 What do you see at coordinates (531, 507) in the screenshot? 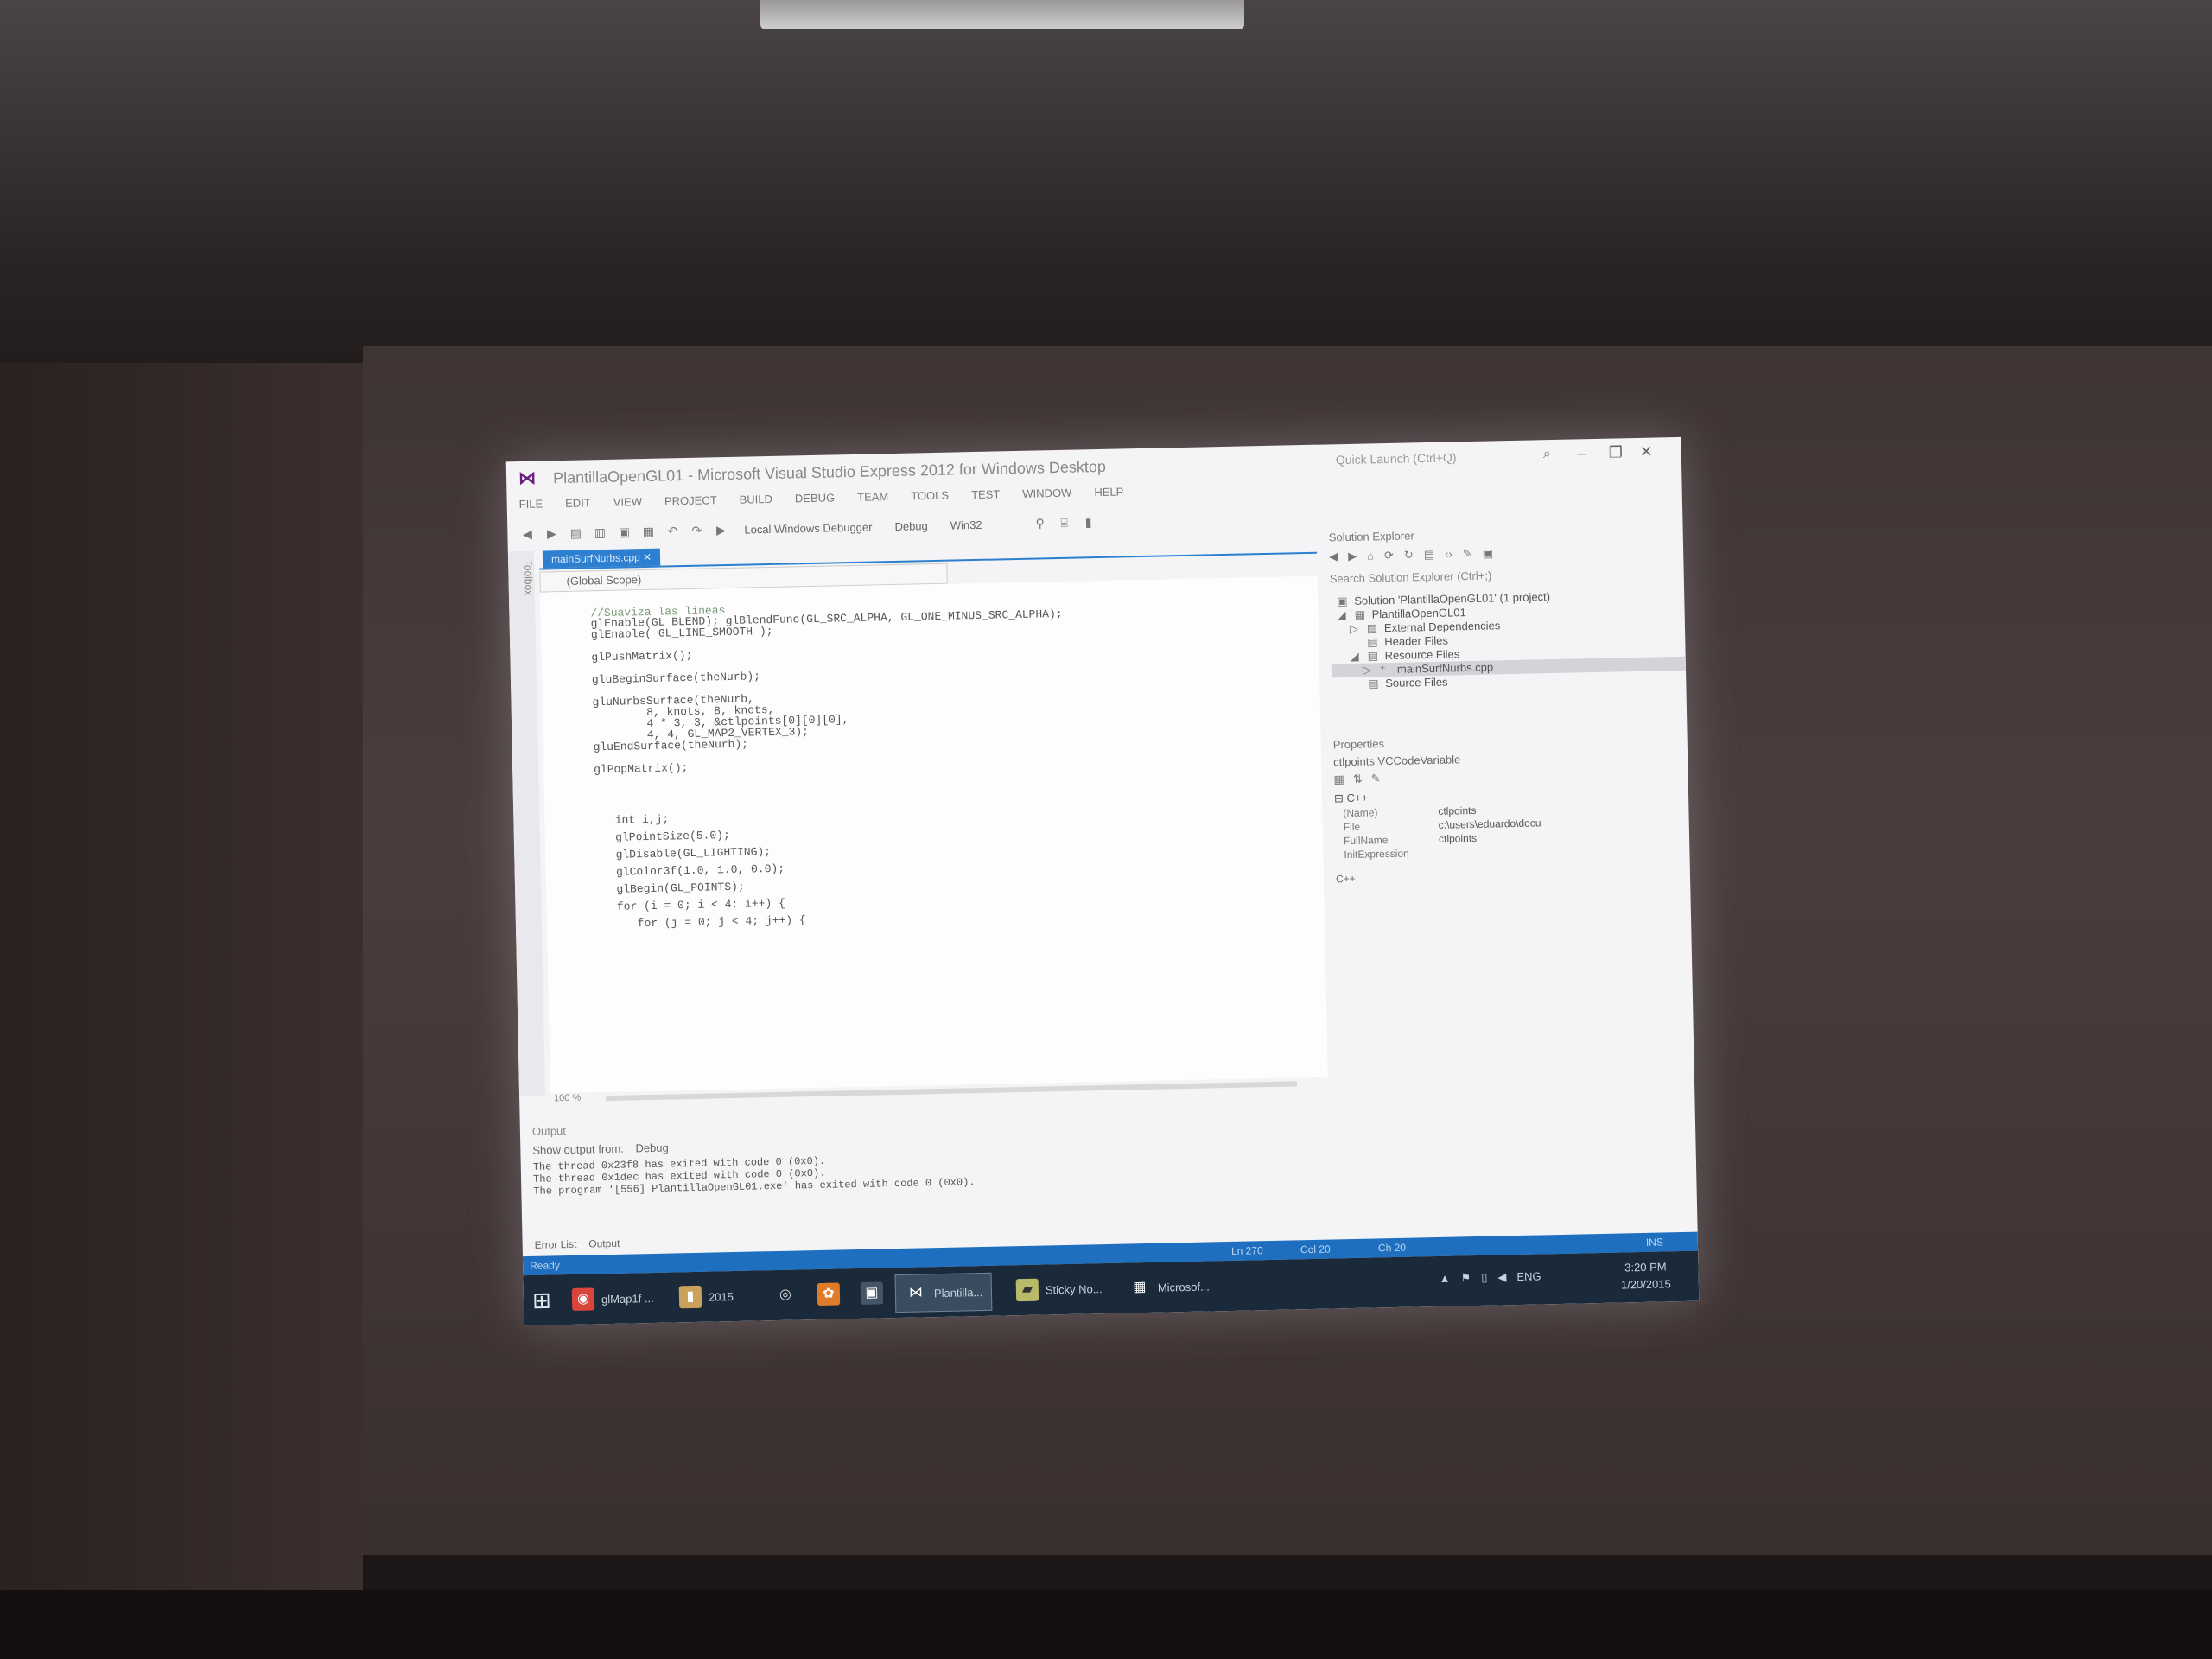
I see `menu-file: FILE` at bounding box center [531, 507].